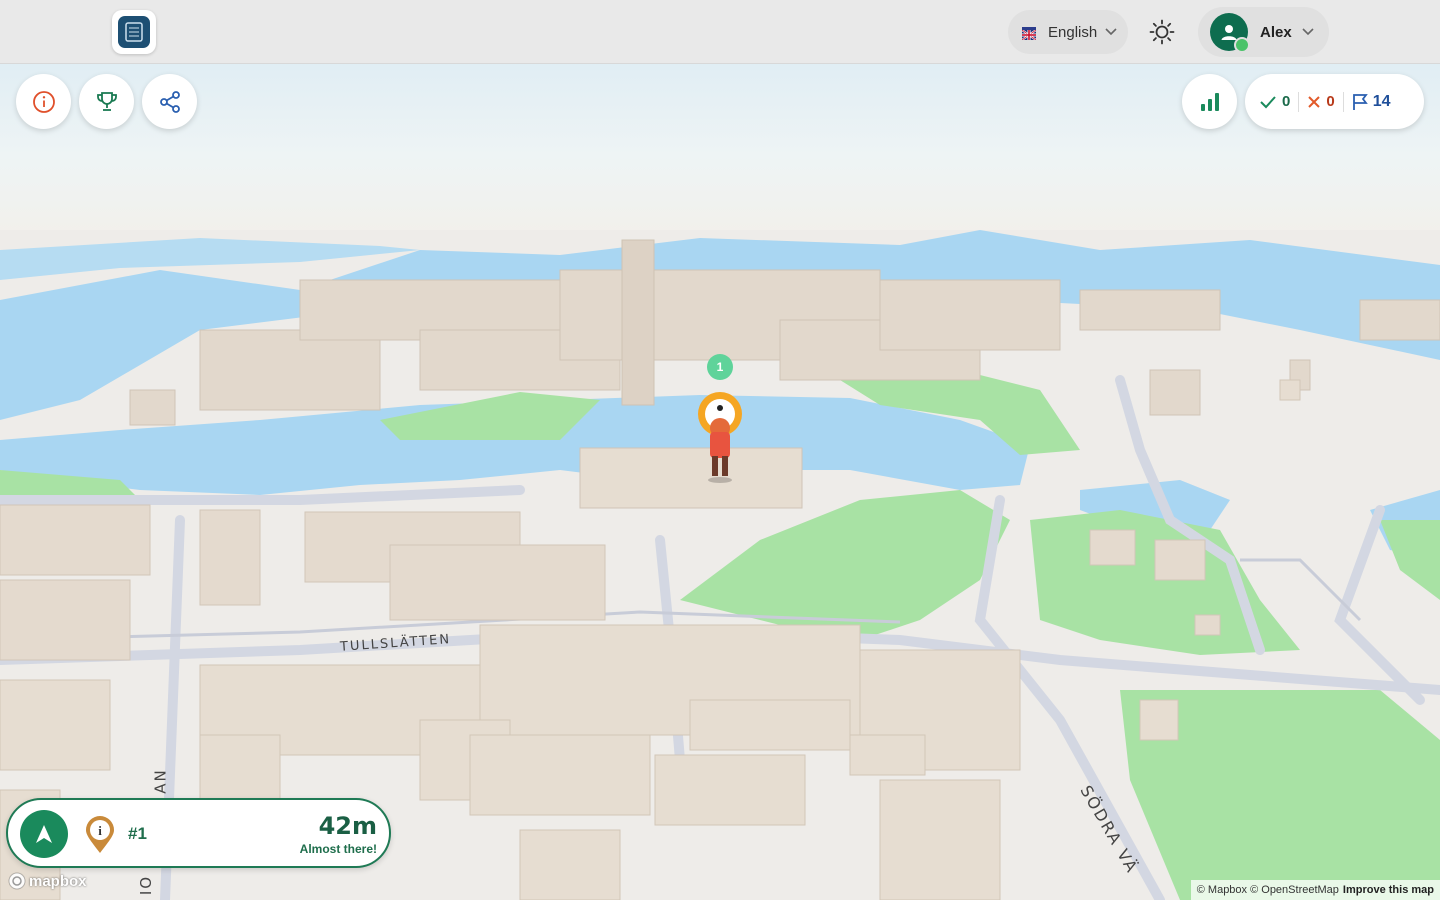 The image size is (1440, 900). I want to click on mapbox-logo-text: mapbox, so click(58, 881).